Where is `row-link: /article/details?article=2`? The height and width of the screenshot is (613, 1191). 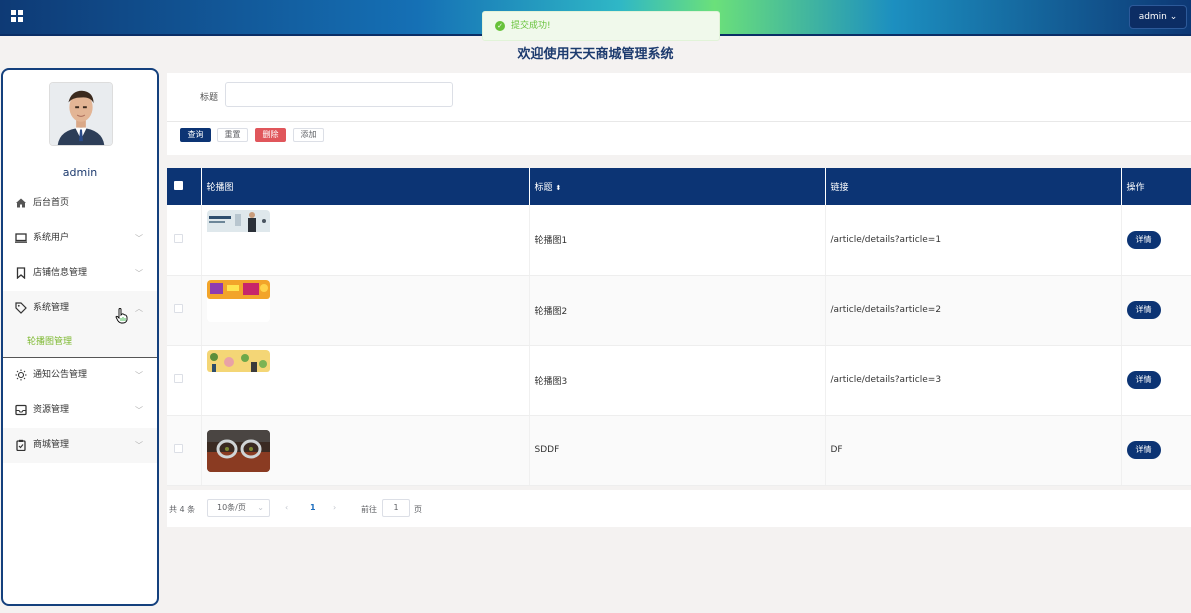 row-link: /article/details?article=2 is located at coordinates (973, 310).